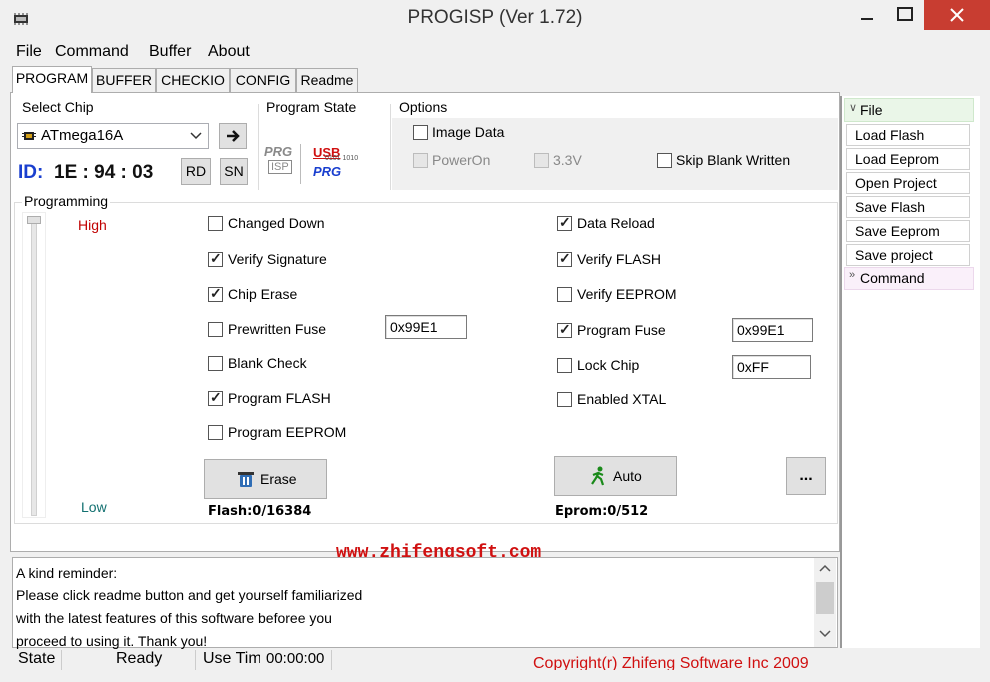 Image resolution: width=990 pixels, height=682 pixels. Describe the element at coordinates (905, 15) in the screenshot. I see `maximize-button` at that location.